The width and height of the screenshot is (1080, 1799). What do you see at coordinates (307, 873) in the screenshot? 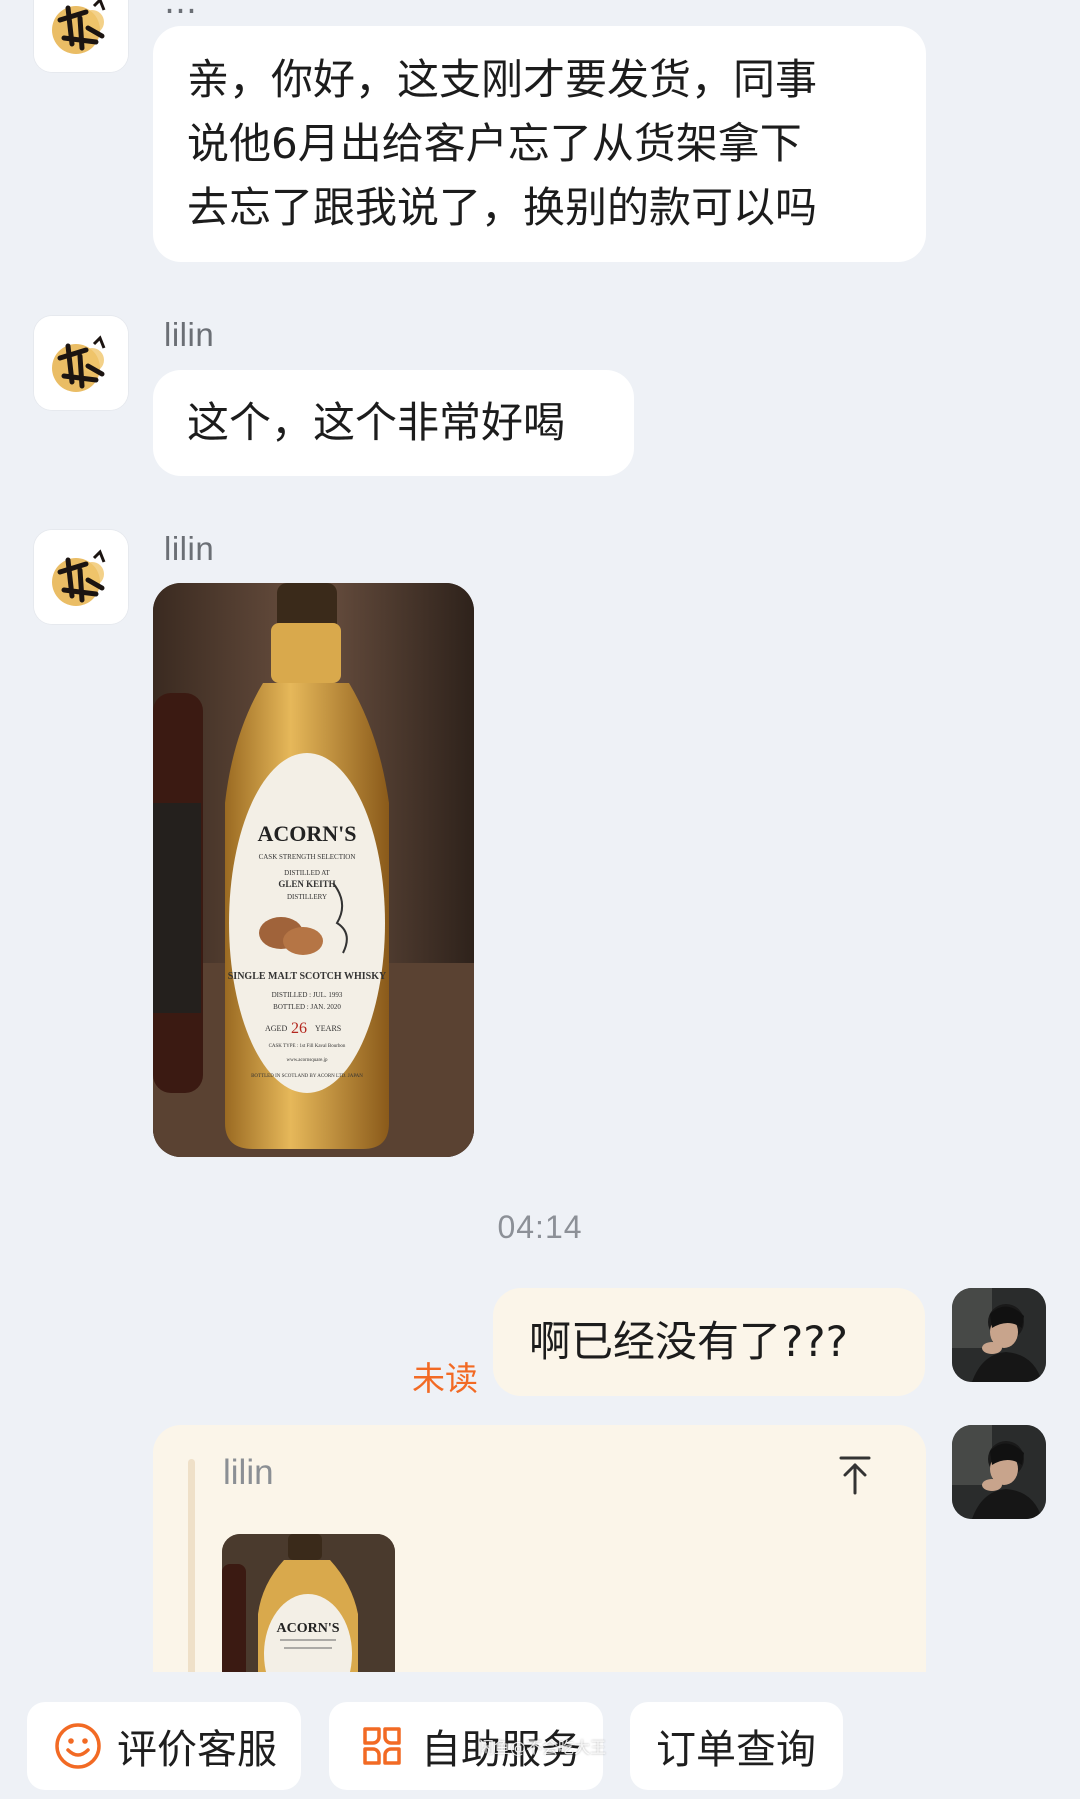
I see `label-text: DISTILLED AT` at bounding box center [307, 873].